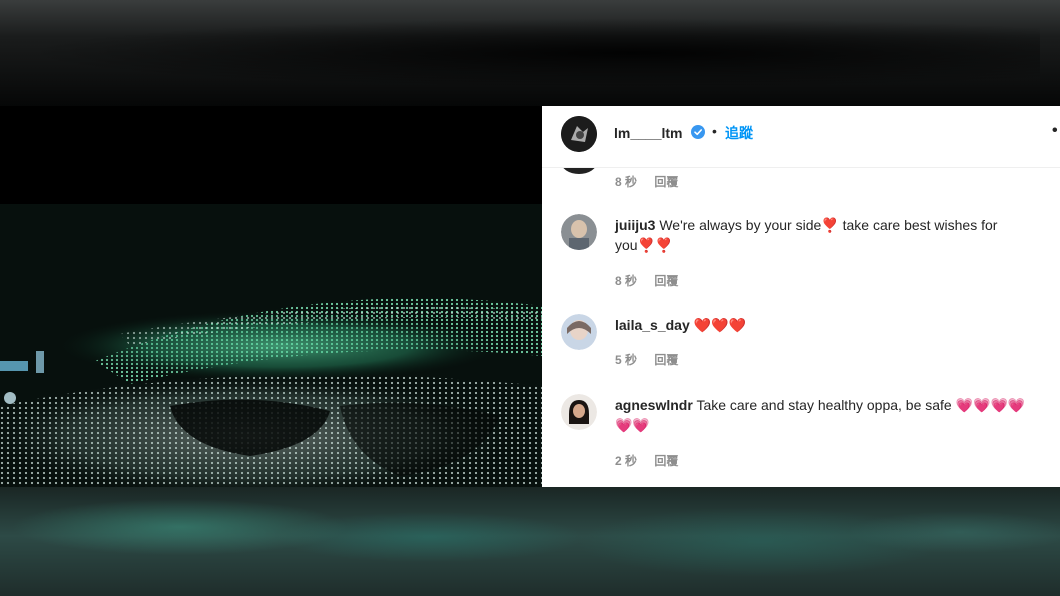 This screenshot has width=1060, height=596. I want to click on comment-body: ❤️❤️❤️, so click(719, 325).